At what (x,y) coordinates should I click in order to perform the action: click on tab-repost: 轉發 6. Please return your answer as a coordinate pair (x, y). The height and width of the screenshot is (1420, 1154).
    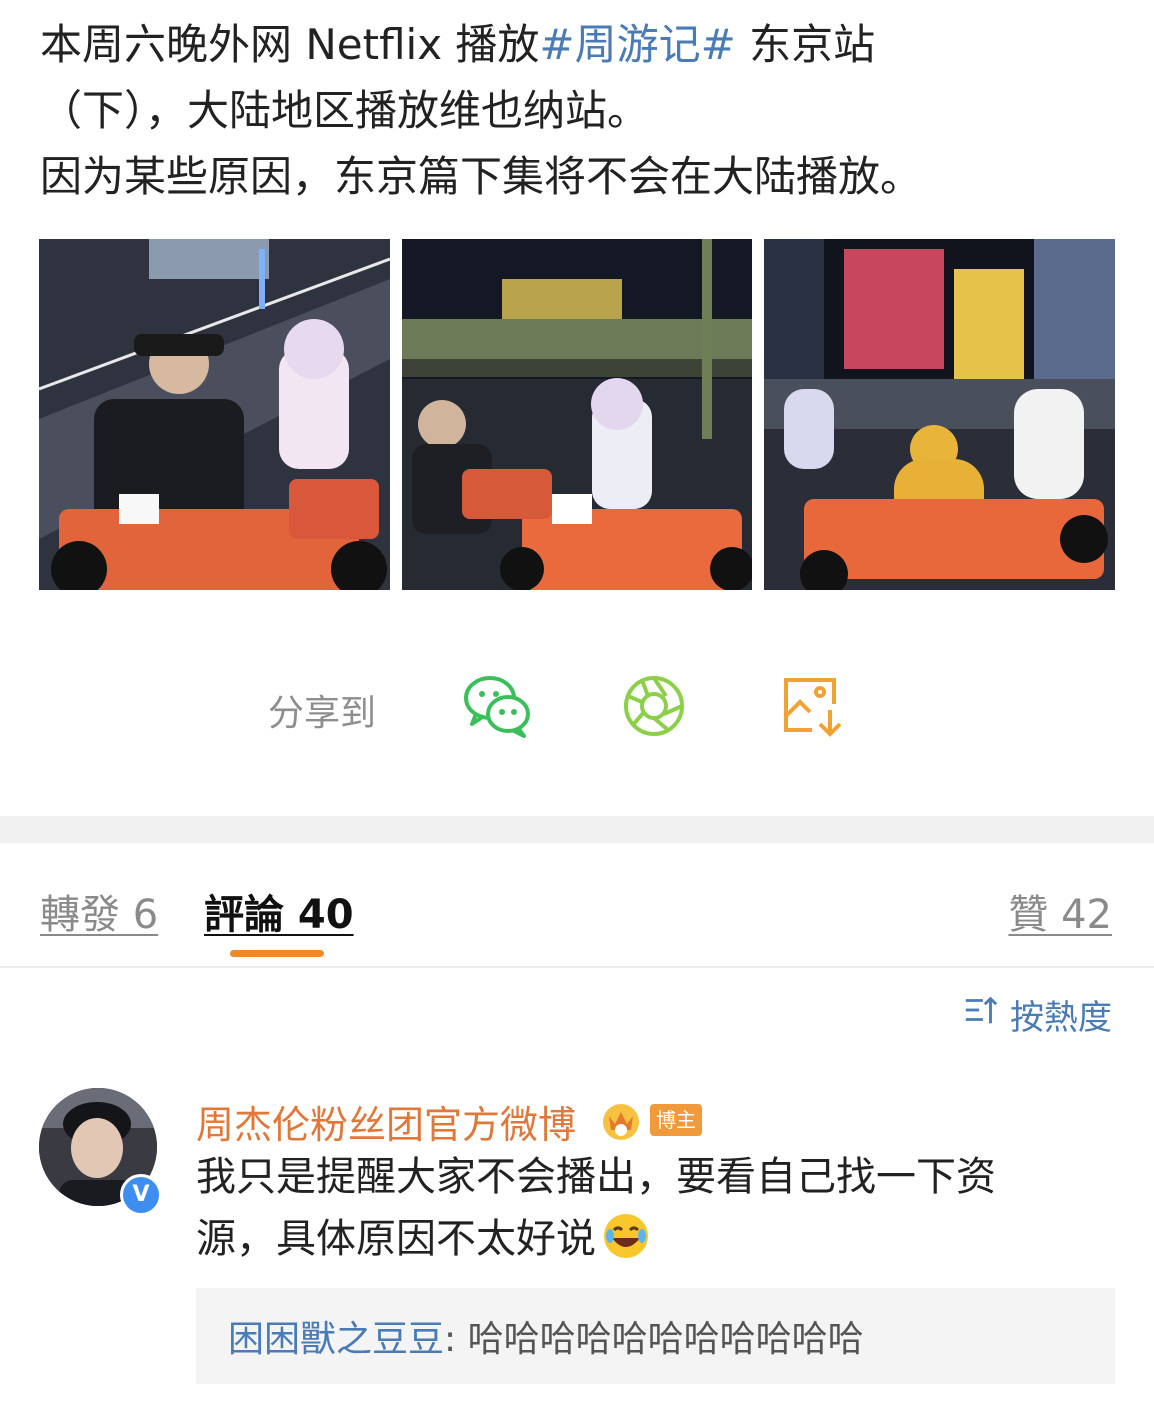
    Looking at the image, I should click on (99, 911).